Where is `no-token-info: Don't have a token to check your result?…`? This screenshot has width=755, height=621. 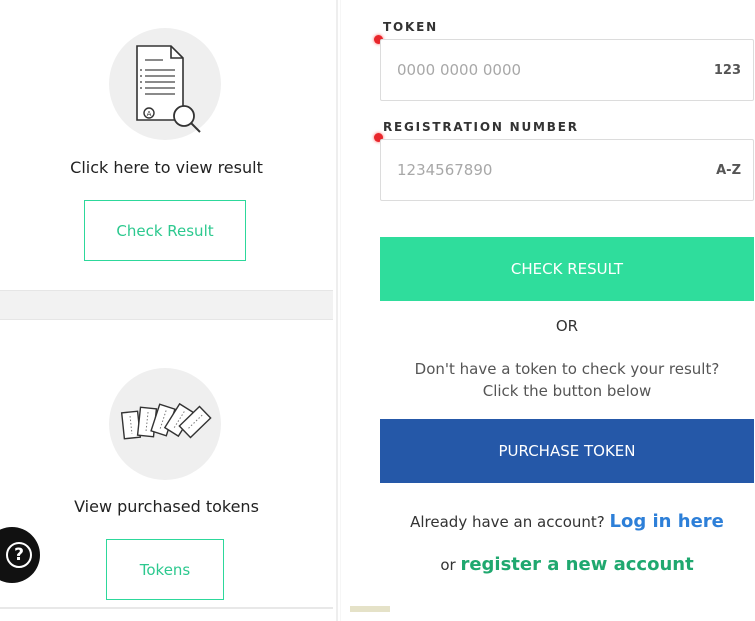
no-token-info: Don't have a token to check your result?… is located at coordinates (567, 380).